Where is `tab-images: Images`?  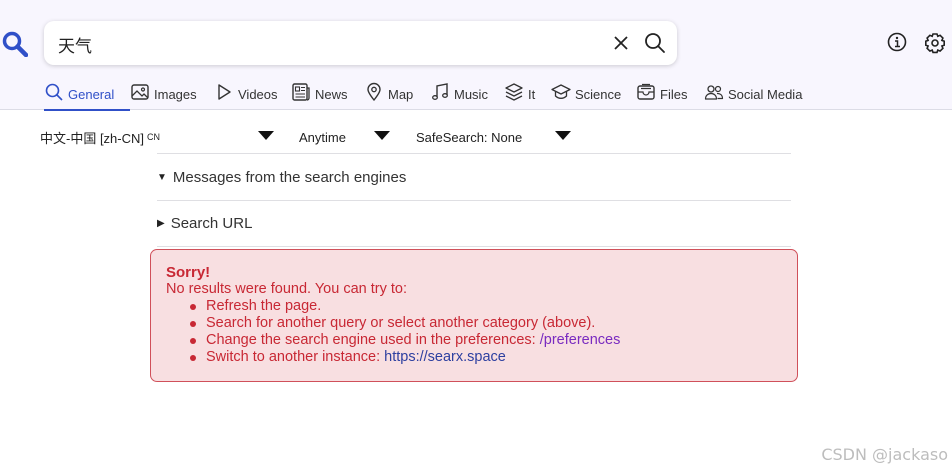 tab-images: Images is located at coordinates (172, 96).